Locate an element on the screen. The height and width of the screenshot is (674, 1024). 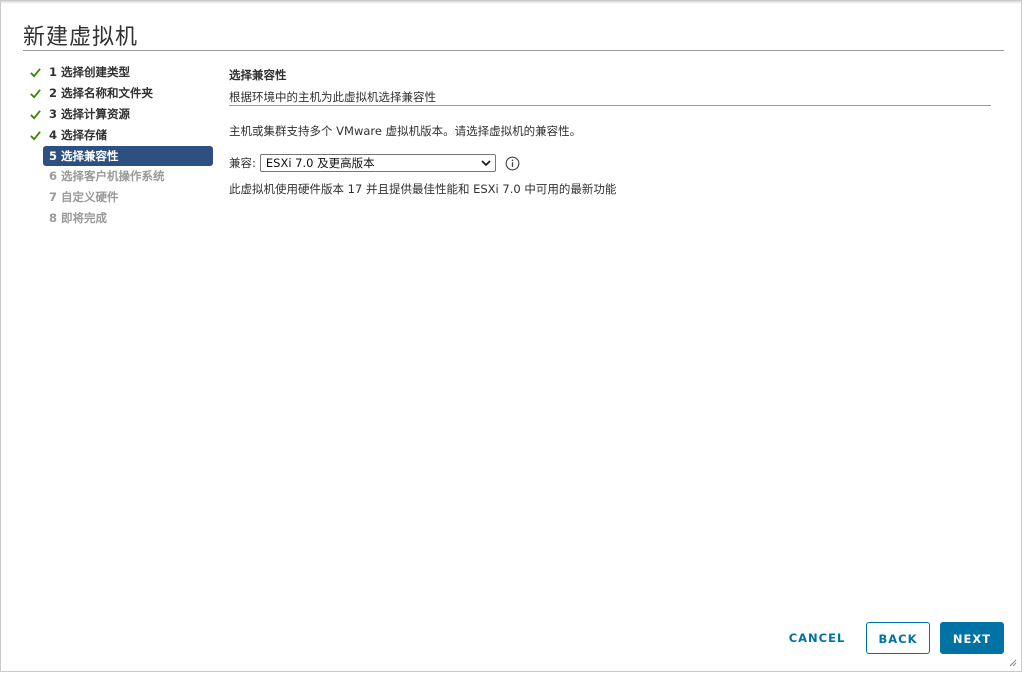
step-2-select-name-folder: 2 选择名称和文件夹 is located at coordinates (121, 93).